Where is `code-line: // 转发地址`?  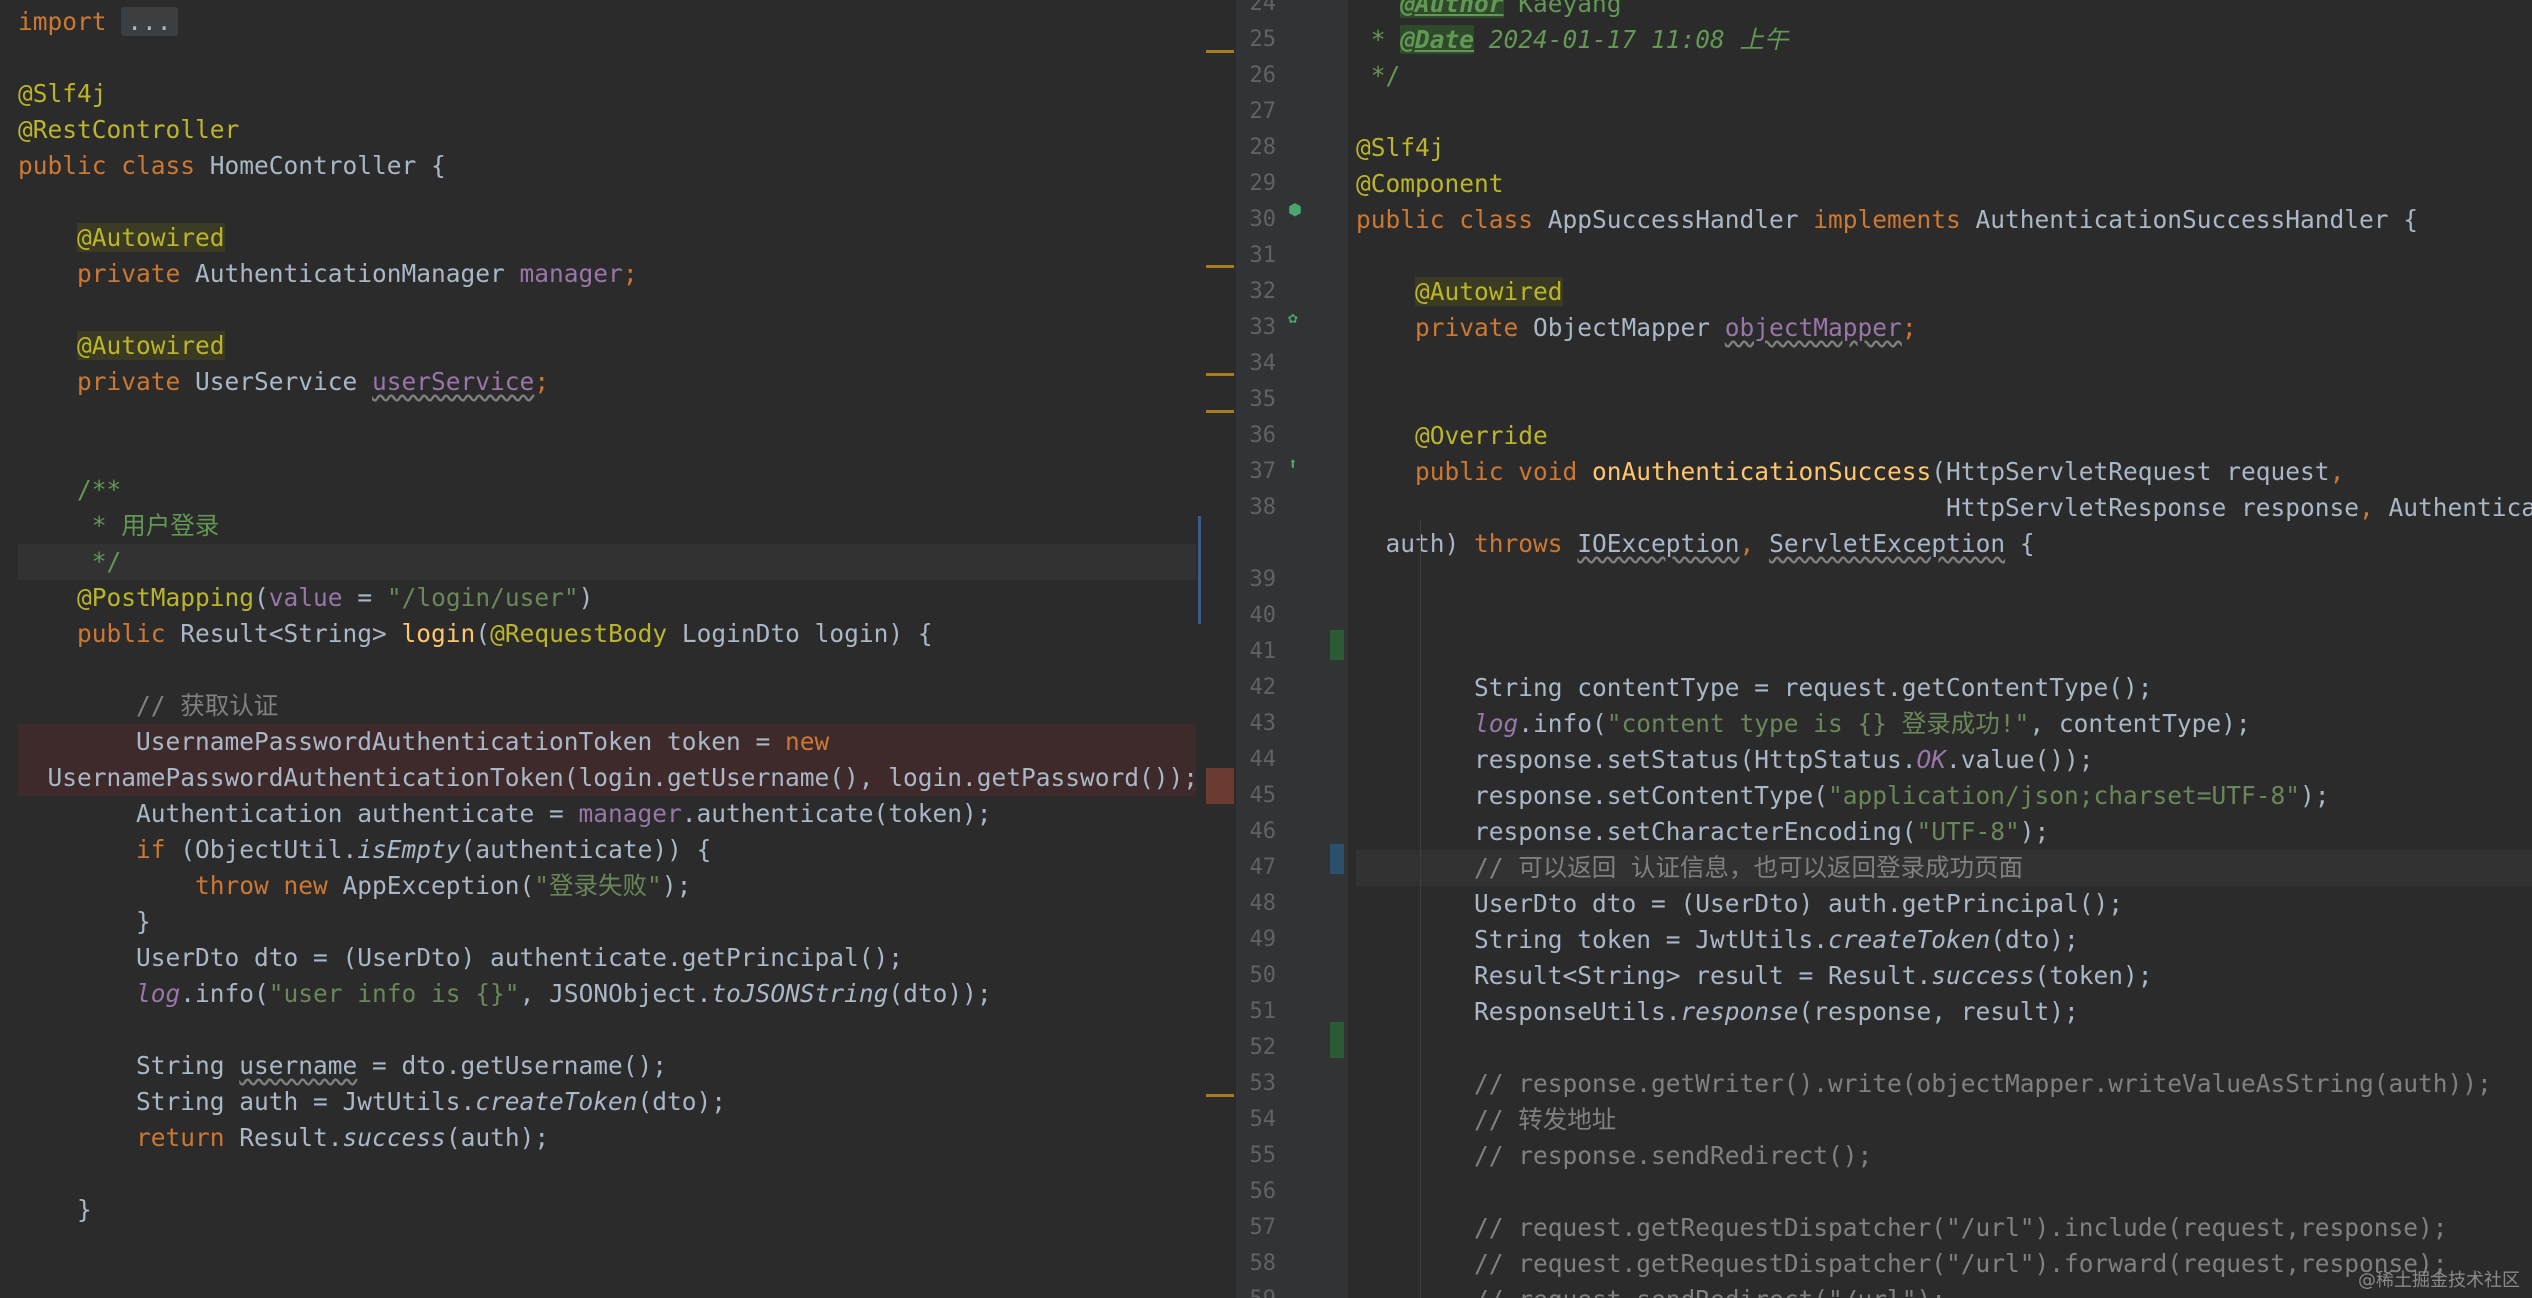
code-line: // 转发地址 is located at coordinates (1944, 1120).